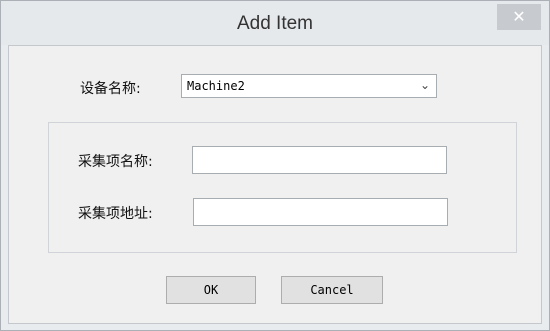 The width and height of the screenshot is (550, 331). I want to click on dialog-title: Add Item, so click(275, 23).